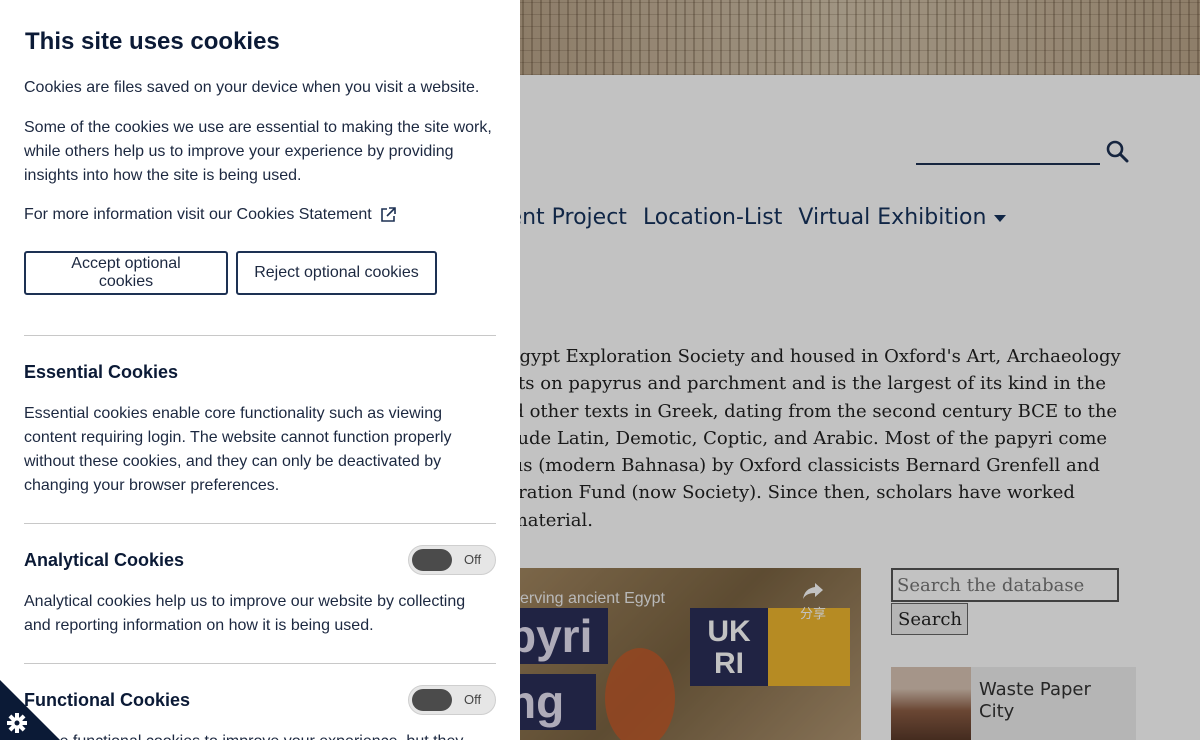  I want to click on accept-optional-cookies-button: Accept optional cookies, so click(126, 273).